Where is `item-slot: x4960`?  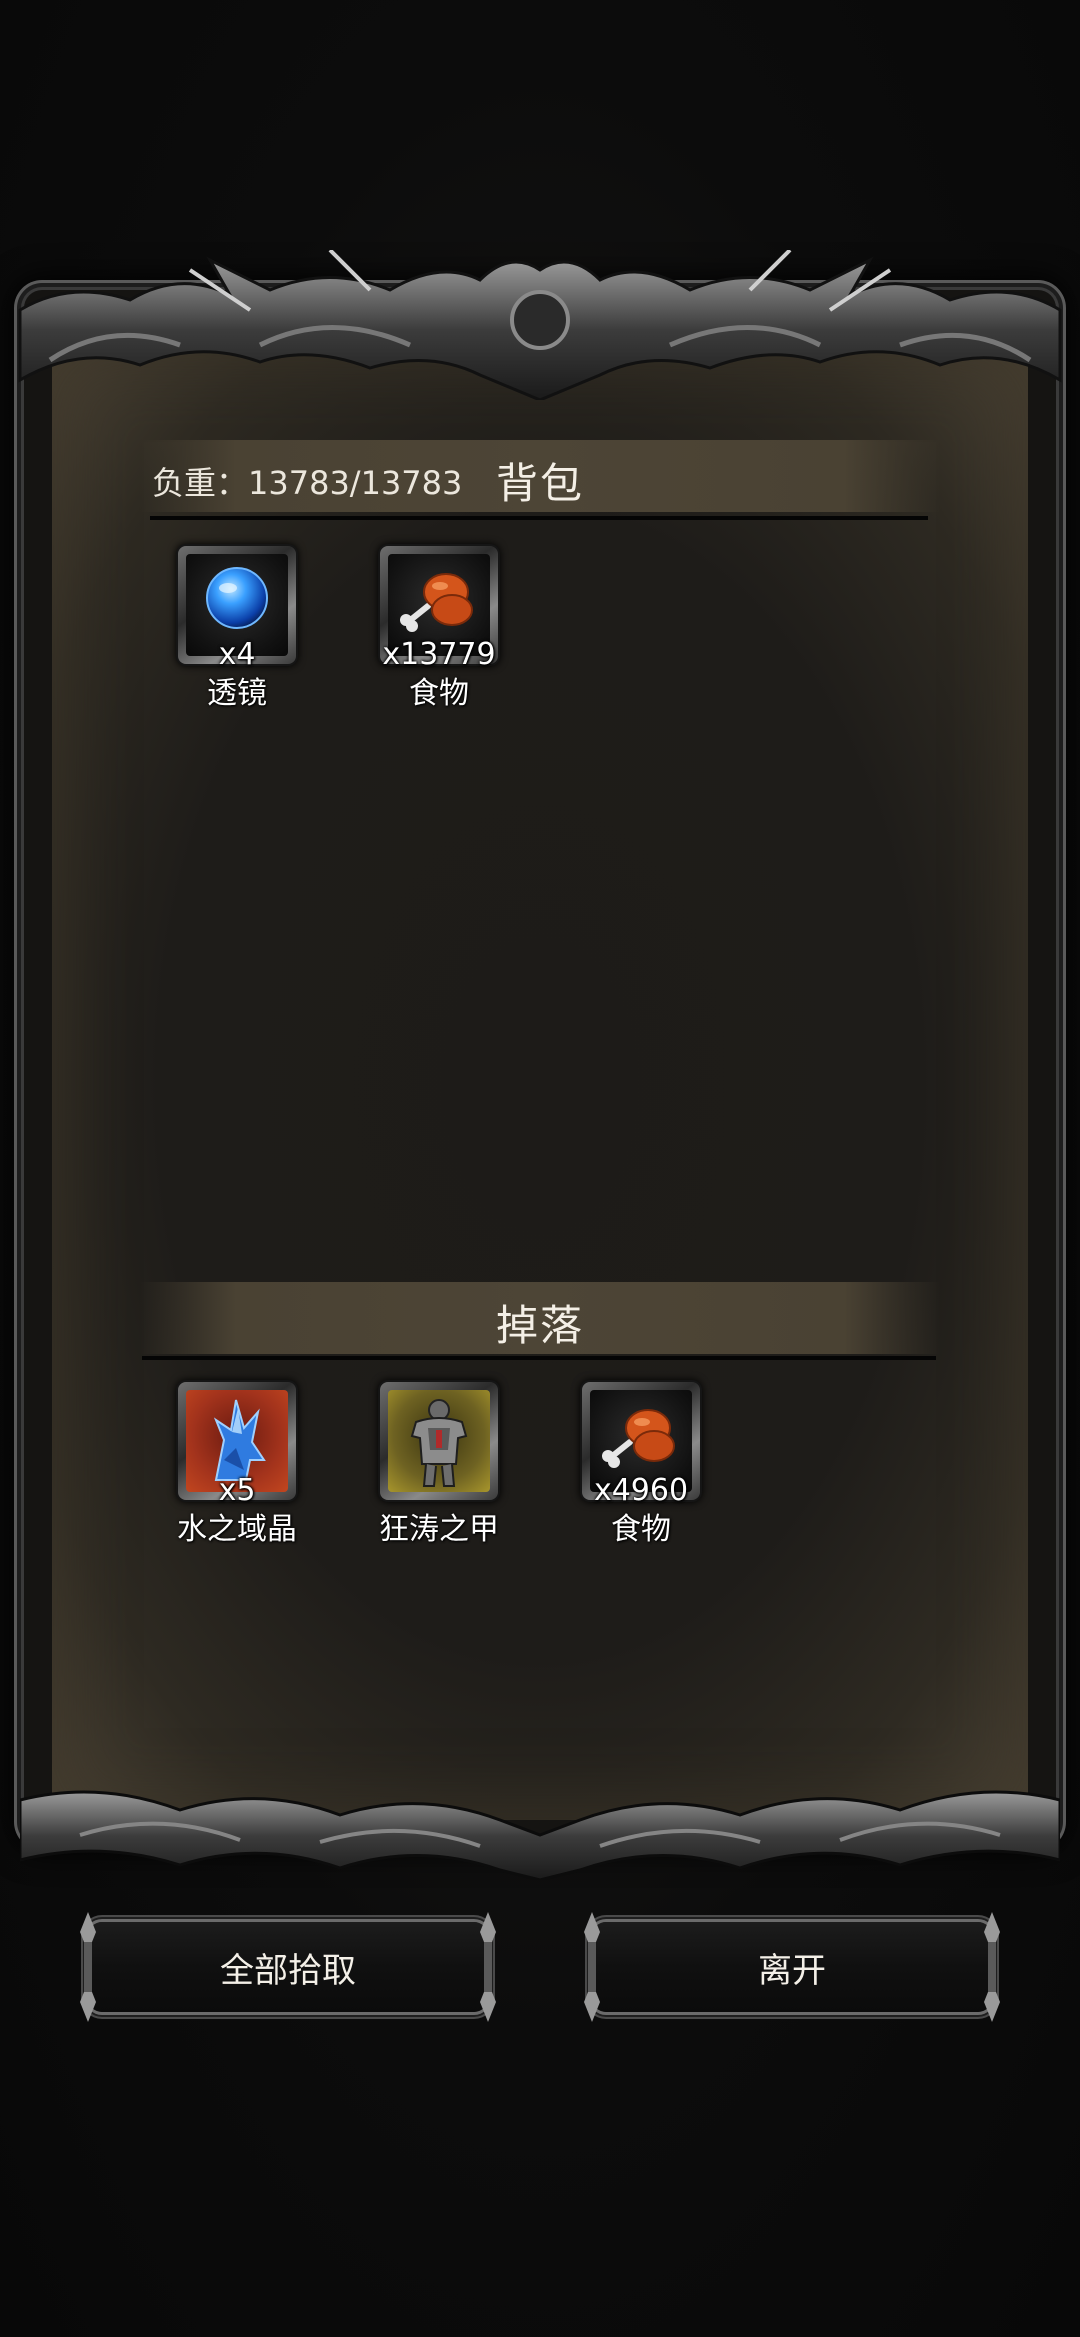 item-slot: x4960 is located at coordinates (641, 1445).